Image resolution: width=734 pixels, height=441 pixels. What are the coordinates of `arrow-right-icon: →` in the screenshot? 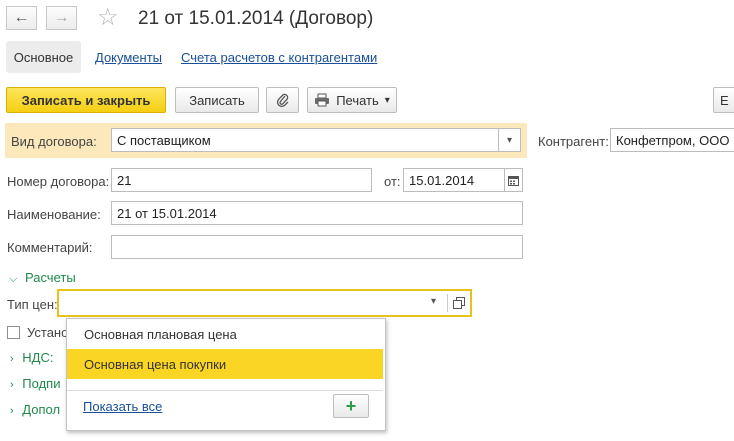 It's located at (61, 17).